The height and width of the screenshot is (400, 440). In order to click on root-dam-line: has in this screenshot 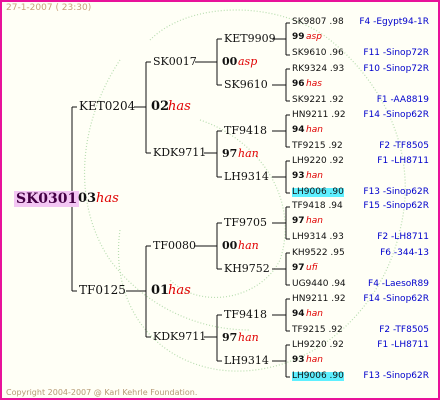, I will do `click(107, 198)`.